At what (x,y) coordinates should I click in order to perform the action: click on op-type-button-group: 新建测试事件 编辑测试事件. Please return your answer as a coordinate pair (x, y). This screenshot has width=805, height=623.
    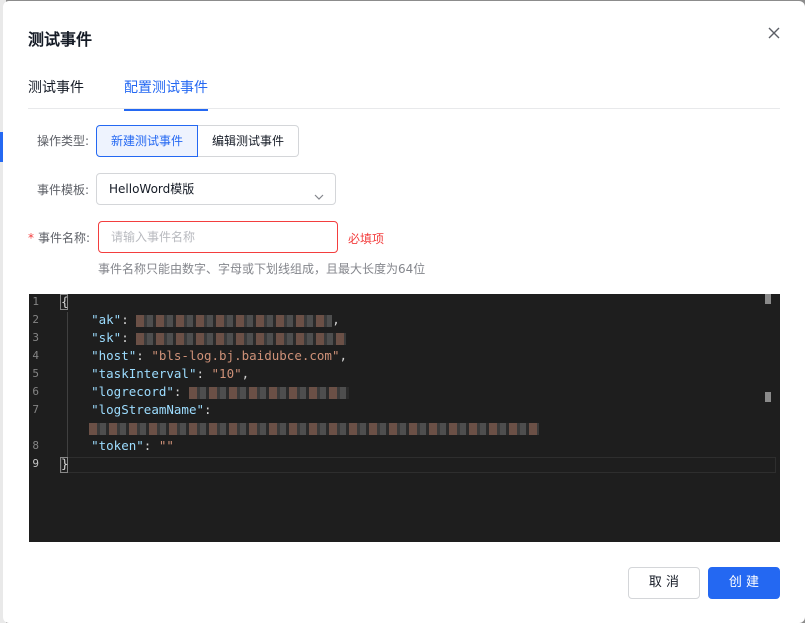
    Looking at the image, I should click on (198, 141).